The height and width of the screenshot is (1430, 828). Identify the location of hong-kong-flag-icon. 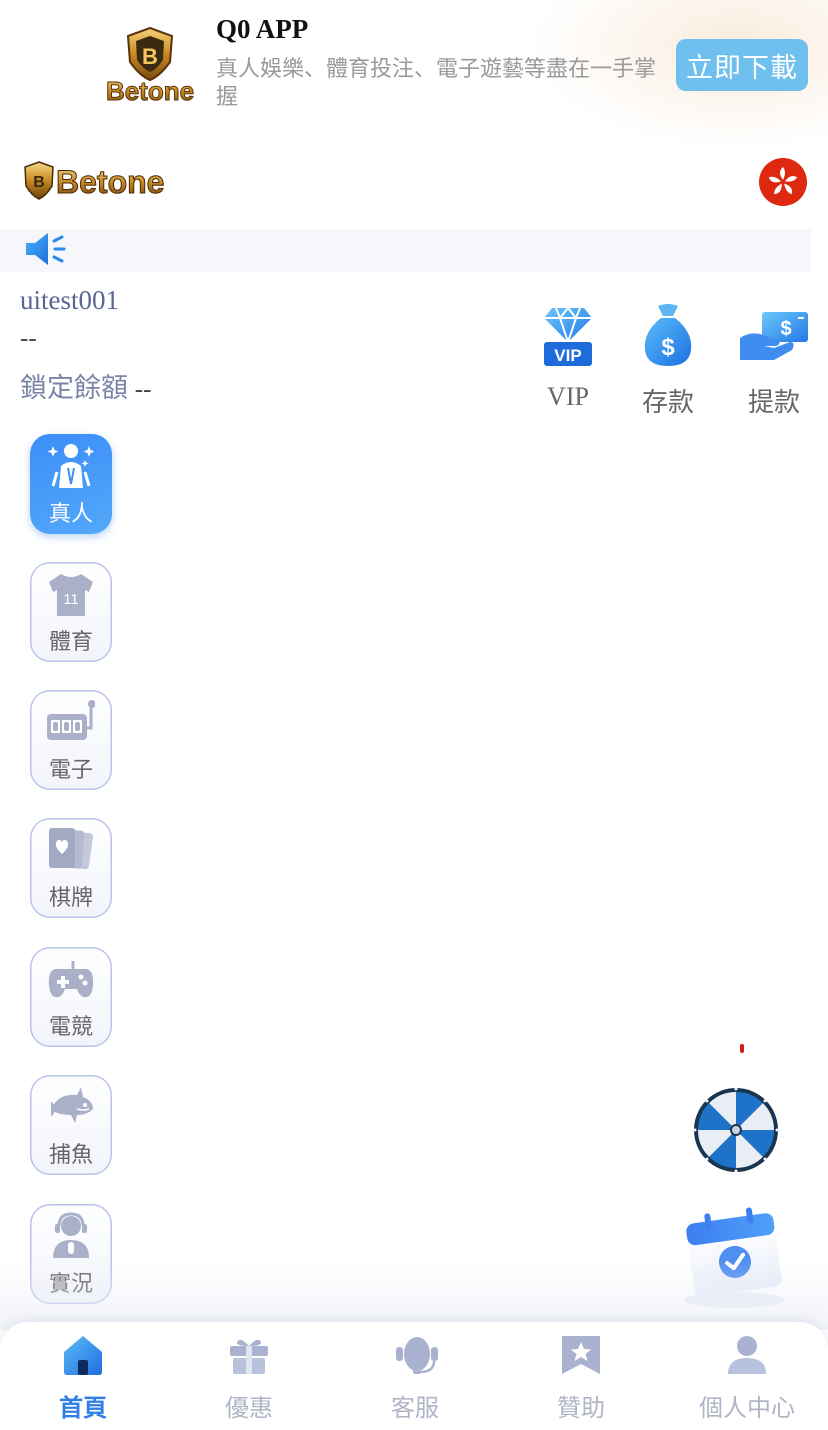
(783, 182).